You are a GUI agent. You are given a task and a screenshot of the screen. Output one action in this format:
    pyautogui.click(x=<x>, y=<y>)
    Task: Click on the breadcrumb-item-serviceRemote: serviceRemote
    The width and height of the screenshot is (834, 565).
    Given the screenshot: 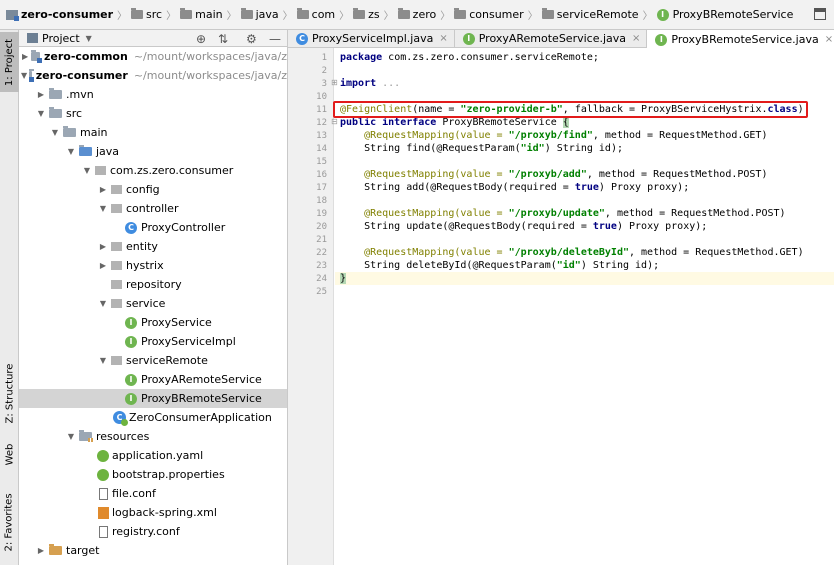 What is the action you would take?
    pyautogui.click(x=590, y=14)
    